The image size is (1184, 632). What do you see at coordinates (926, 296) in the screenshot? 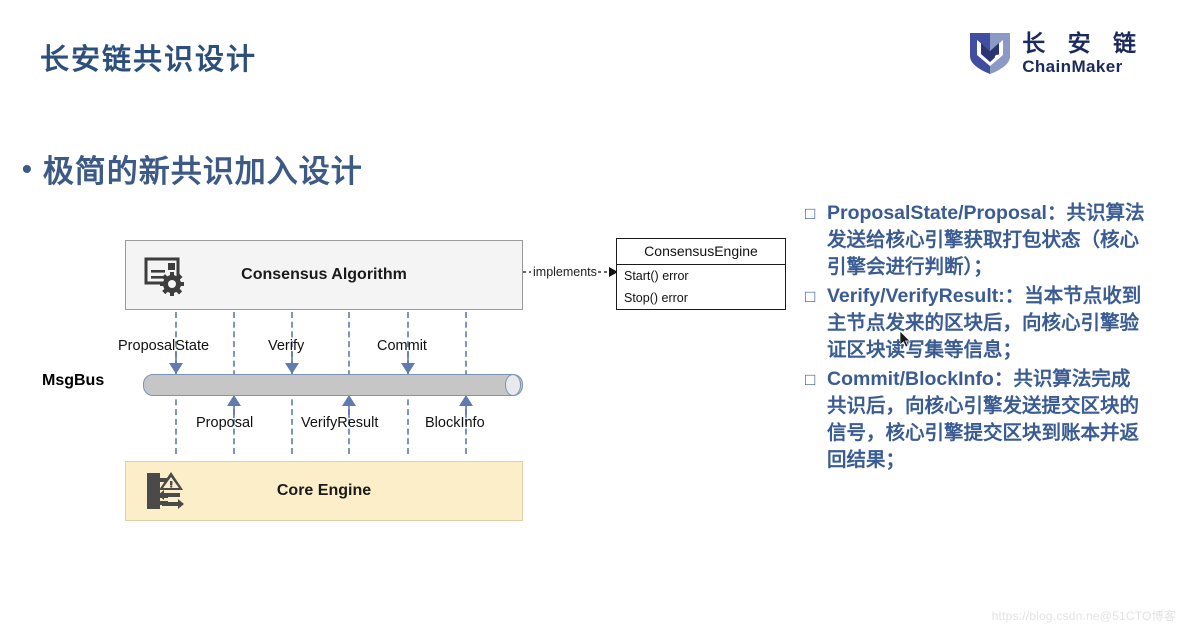
I see `point-title: Verify/VerifyResult:：` at bounding box center [926, 296].